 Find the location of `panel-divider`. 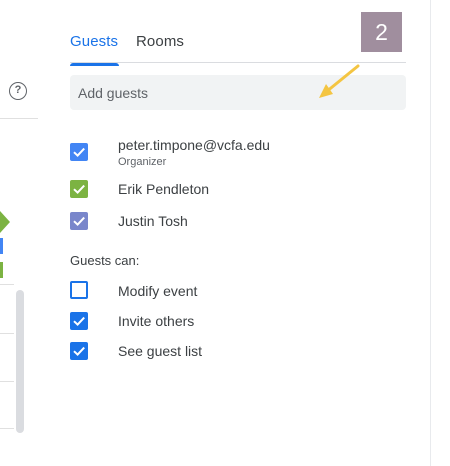

panel-divider is located at coordinates (430, 233).